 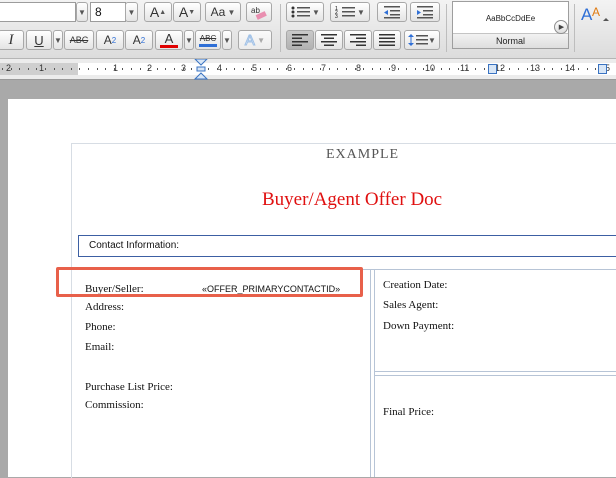 What do you see at coordinates (105, 307) in the screenshot?
I see `address-label: Address:` at bounding box center [105, 307].